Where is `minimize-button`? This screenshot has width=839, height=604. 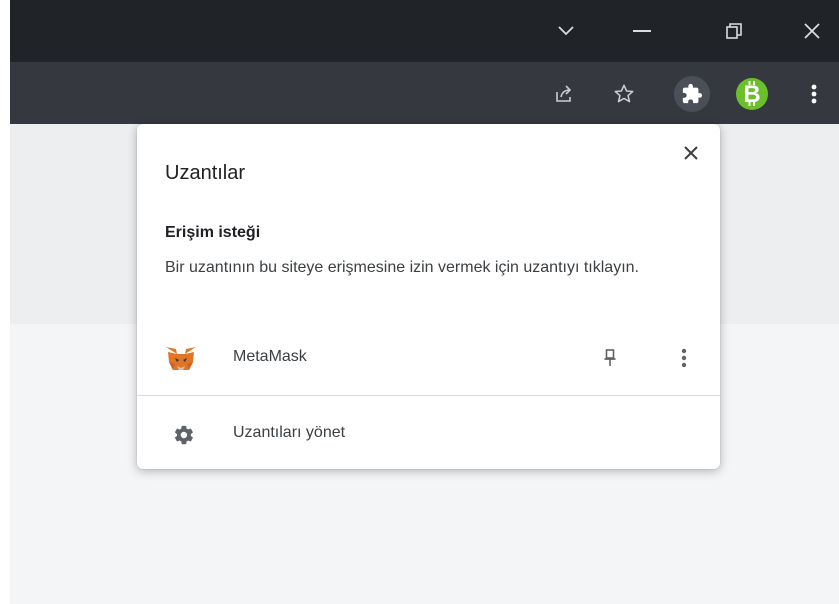 minimize-button is located at coordinates (642, 31).